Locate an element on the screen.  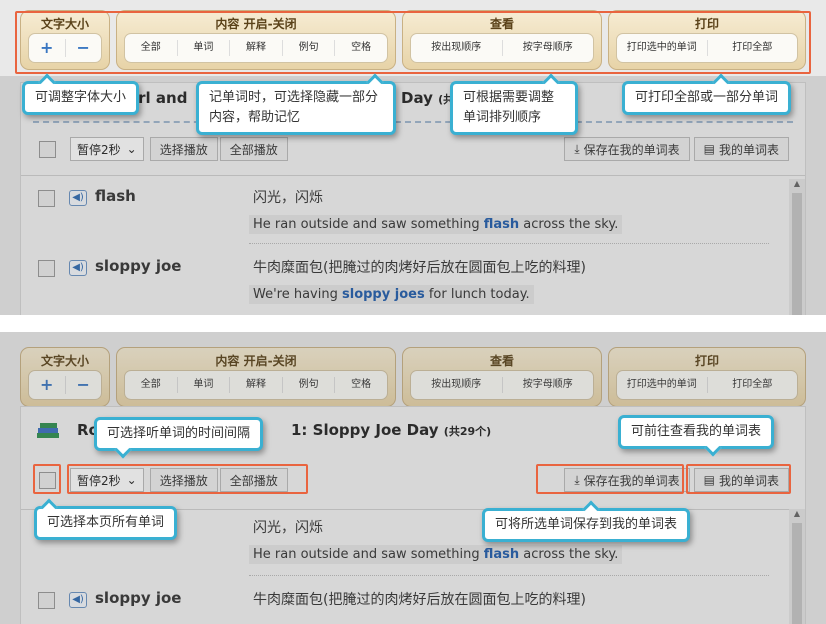
toggle-definition-button: 解释 is located at coordinates (256, 385).